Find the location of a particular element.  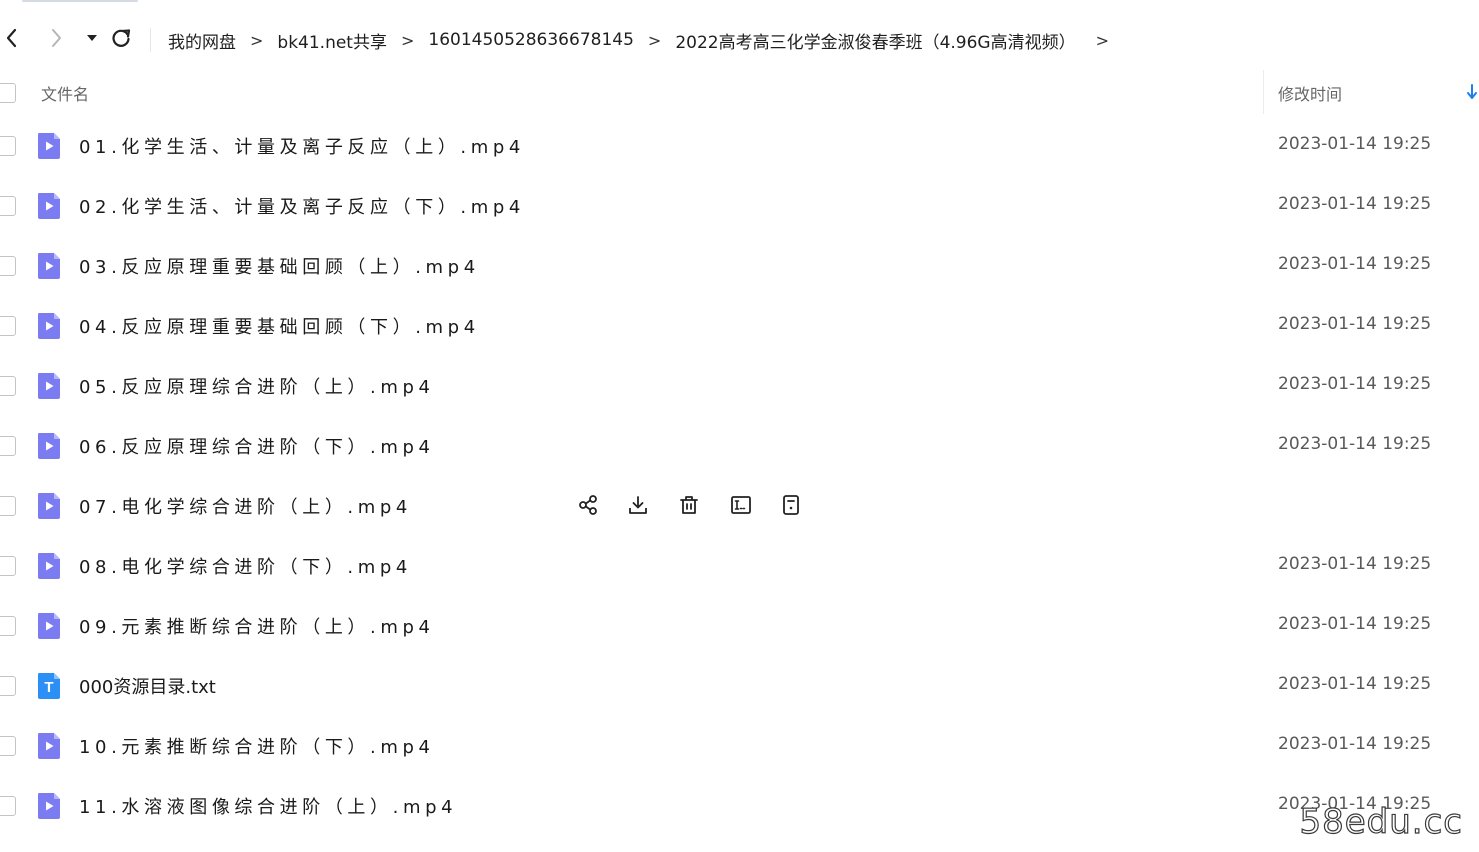

file-name: 02.化学生活、计量及离子反应（下）.mp4 is located at coordinates (302, 206).